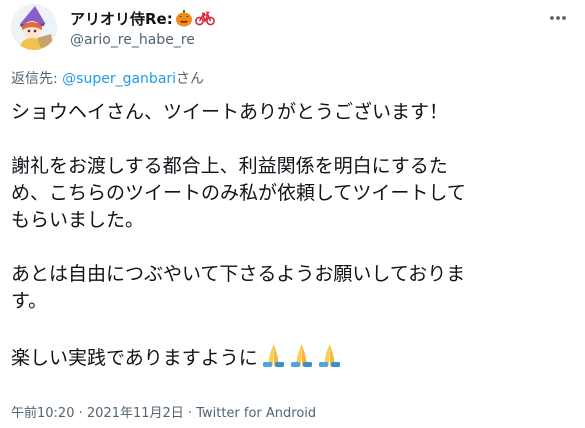 Image resolution: width=585 pixels, height=428 pixels. I want to click on reply-to-line: 返信先: @super_ganbariさん, so click(107, 78).